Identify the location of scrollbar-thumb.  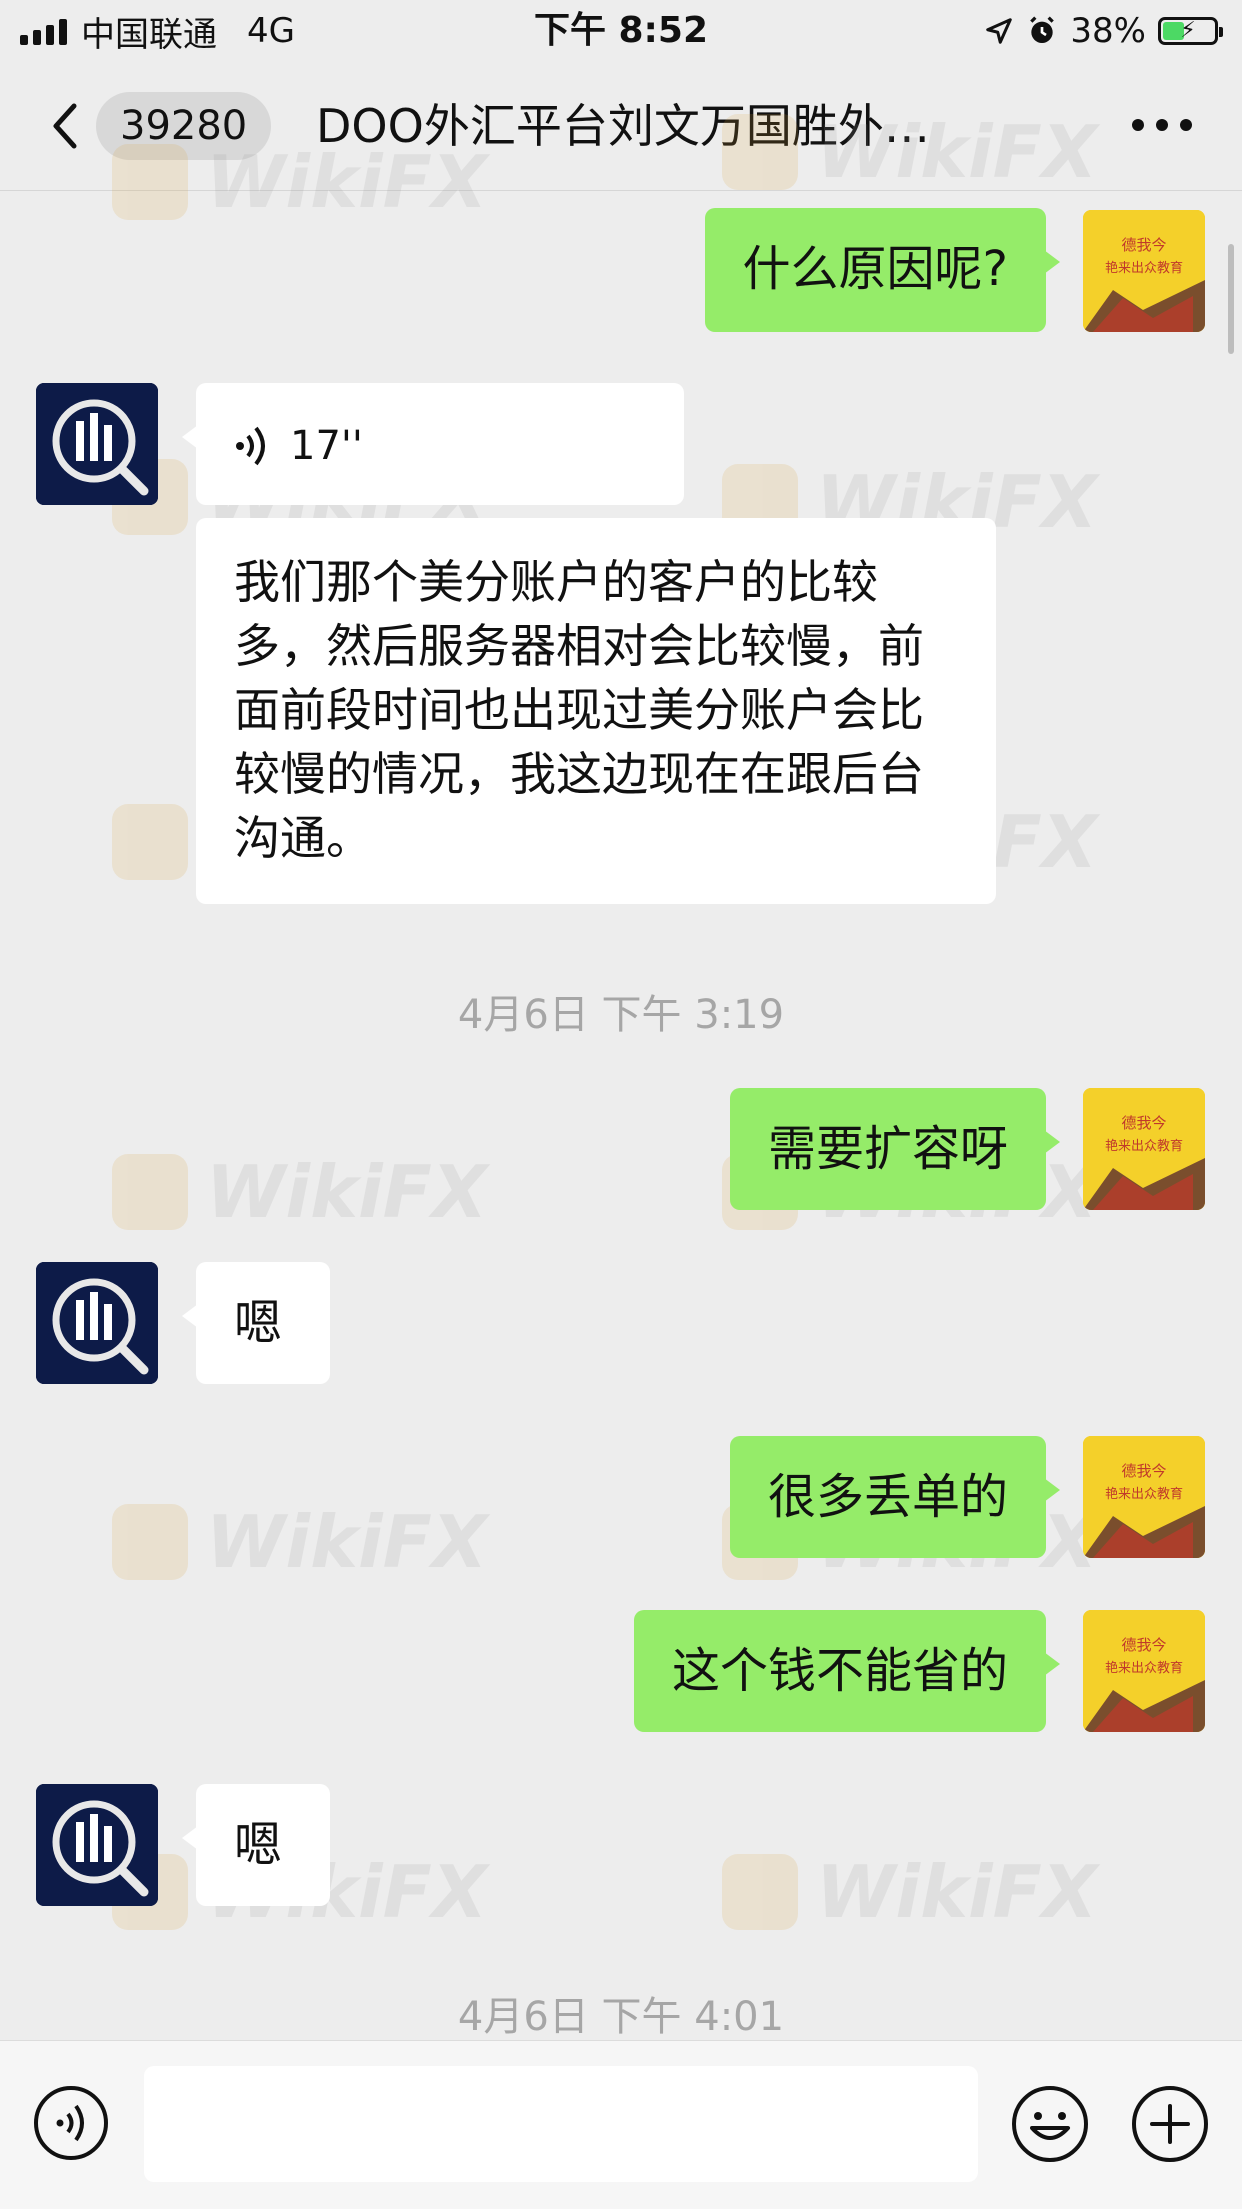
(1231, 299).